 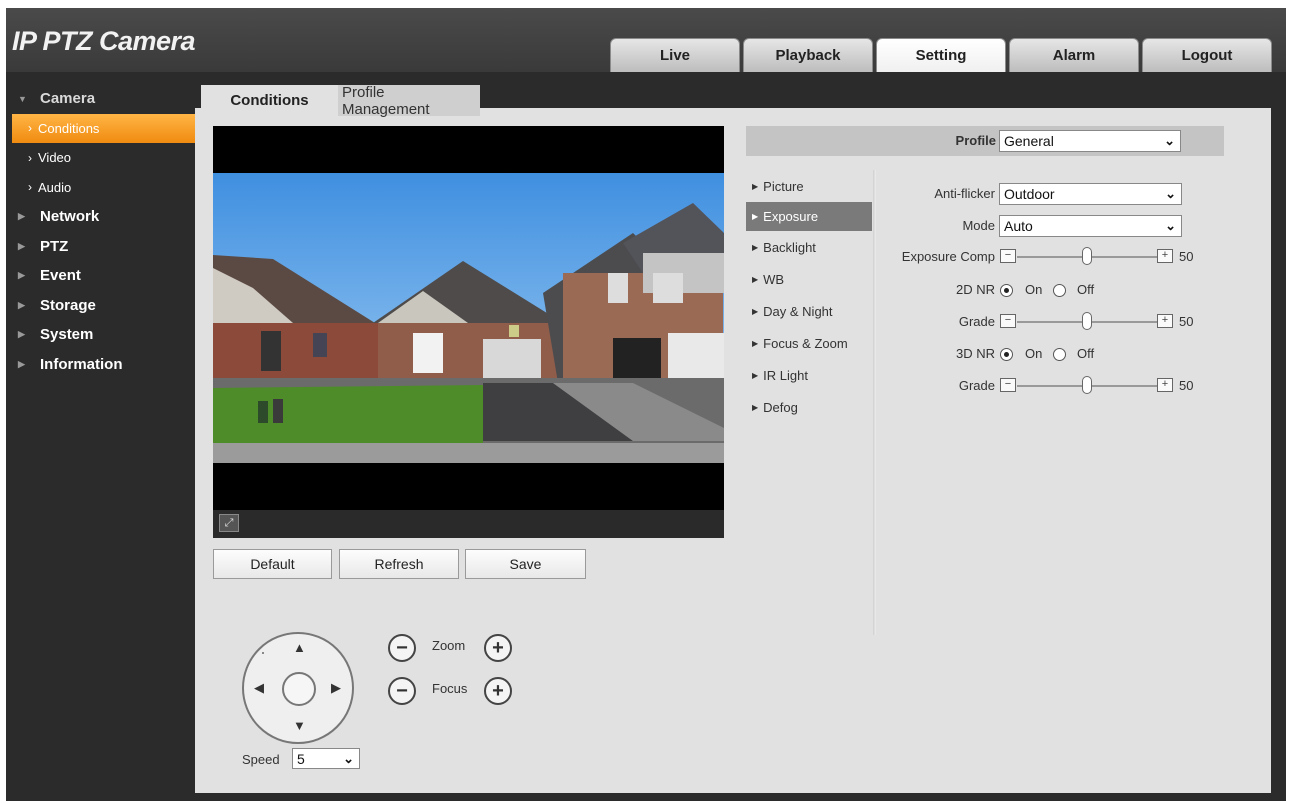 I want to click on zoom-out-button: −, so click(x=402, y=648).